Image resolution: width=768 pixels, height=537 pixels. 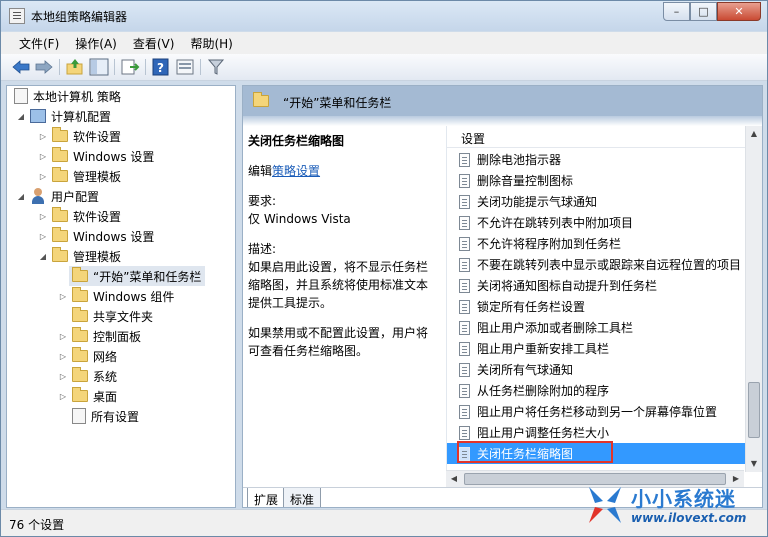 What do you see at coordinates (754, 464) in the screenshot?
I see `scroll-down-icon: ▼` at bounding box center [754, 464].